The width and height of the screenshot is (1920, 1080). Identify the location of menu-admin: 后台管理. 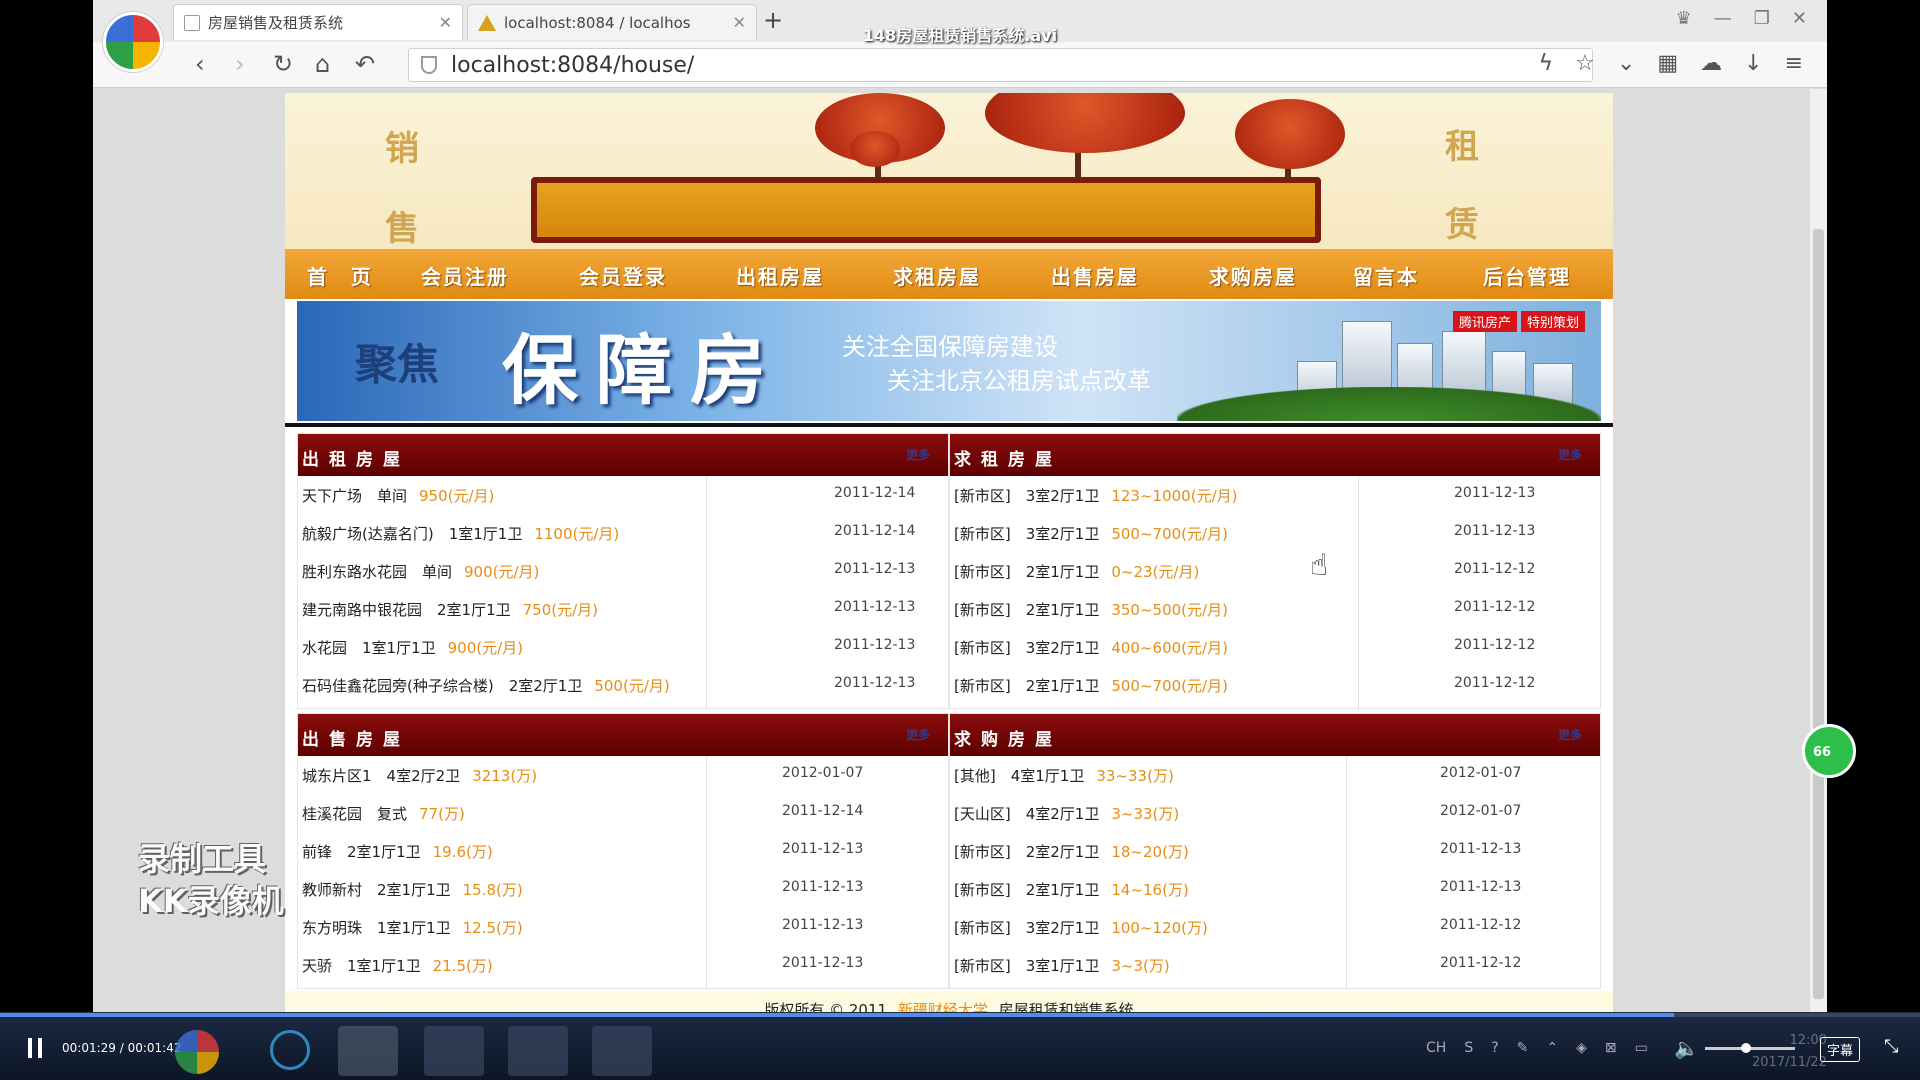
(1527, 275).